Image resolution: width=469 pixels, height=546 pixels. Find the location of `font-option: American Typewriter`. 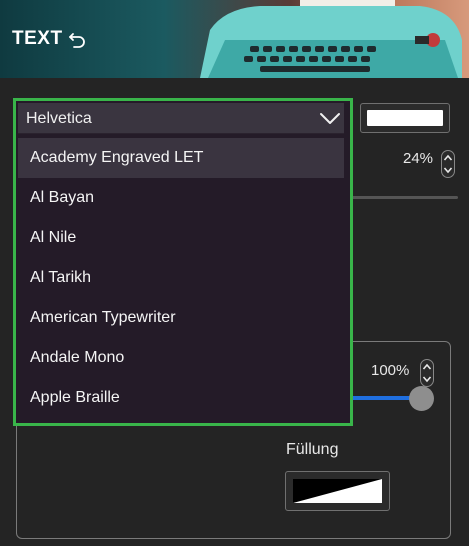

font-option: American Typewriter is located at coordinates (181, 318).